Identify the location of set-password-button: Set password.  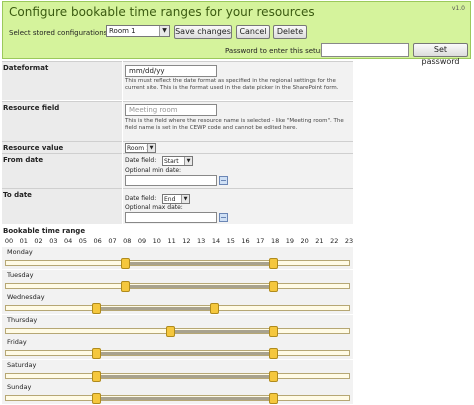
(440, 54).